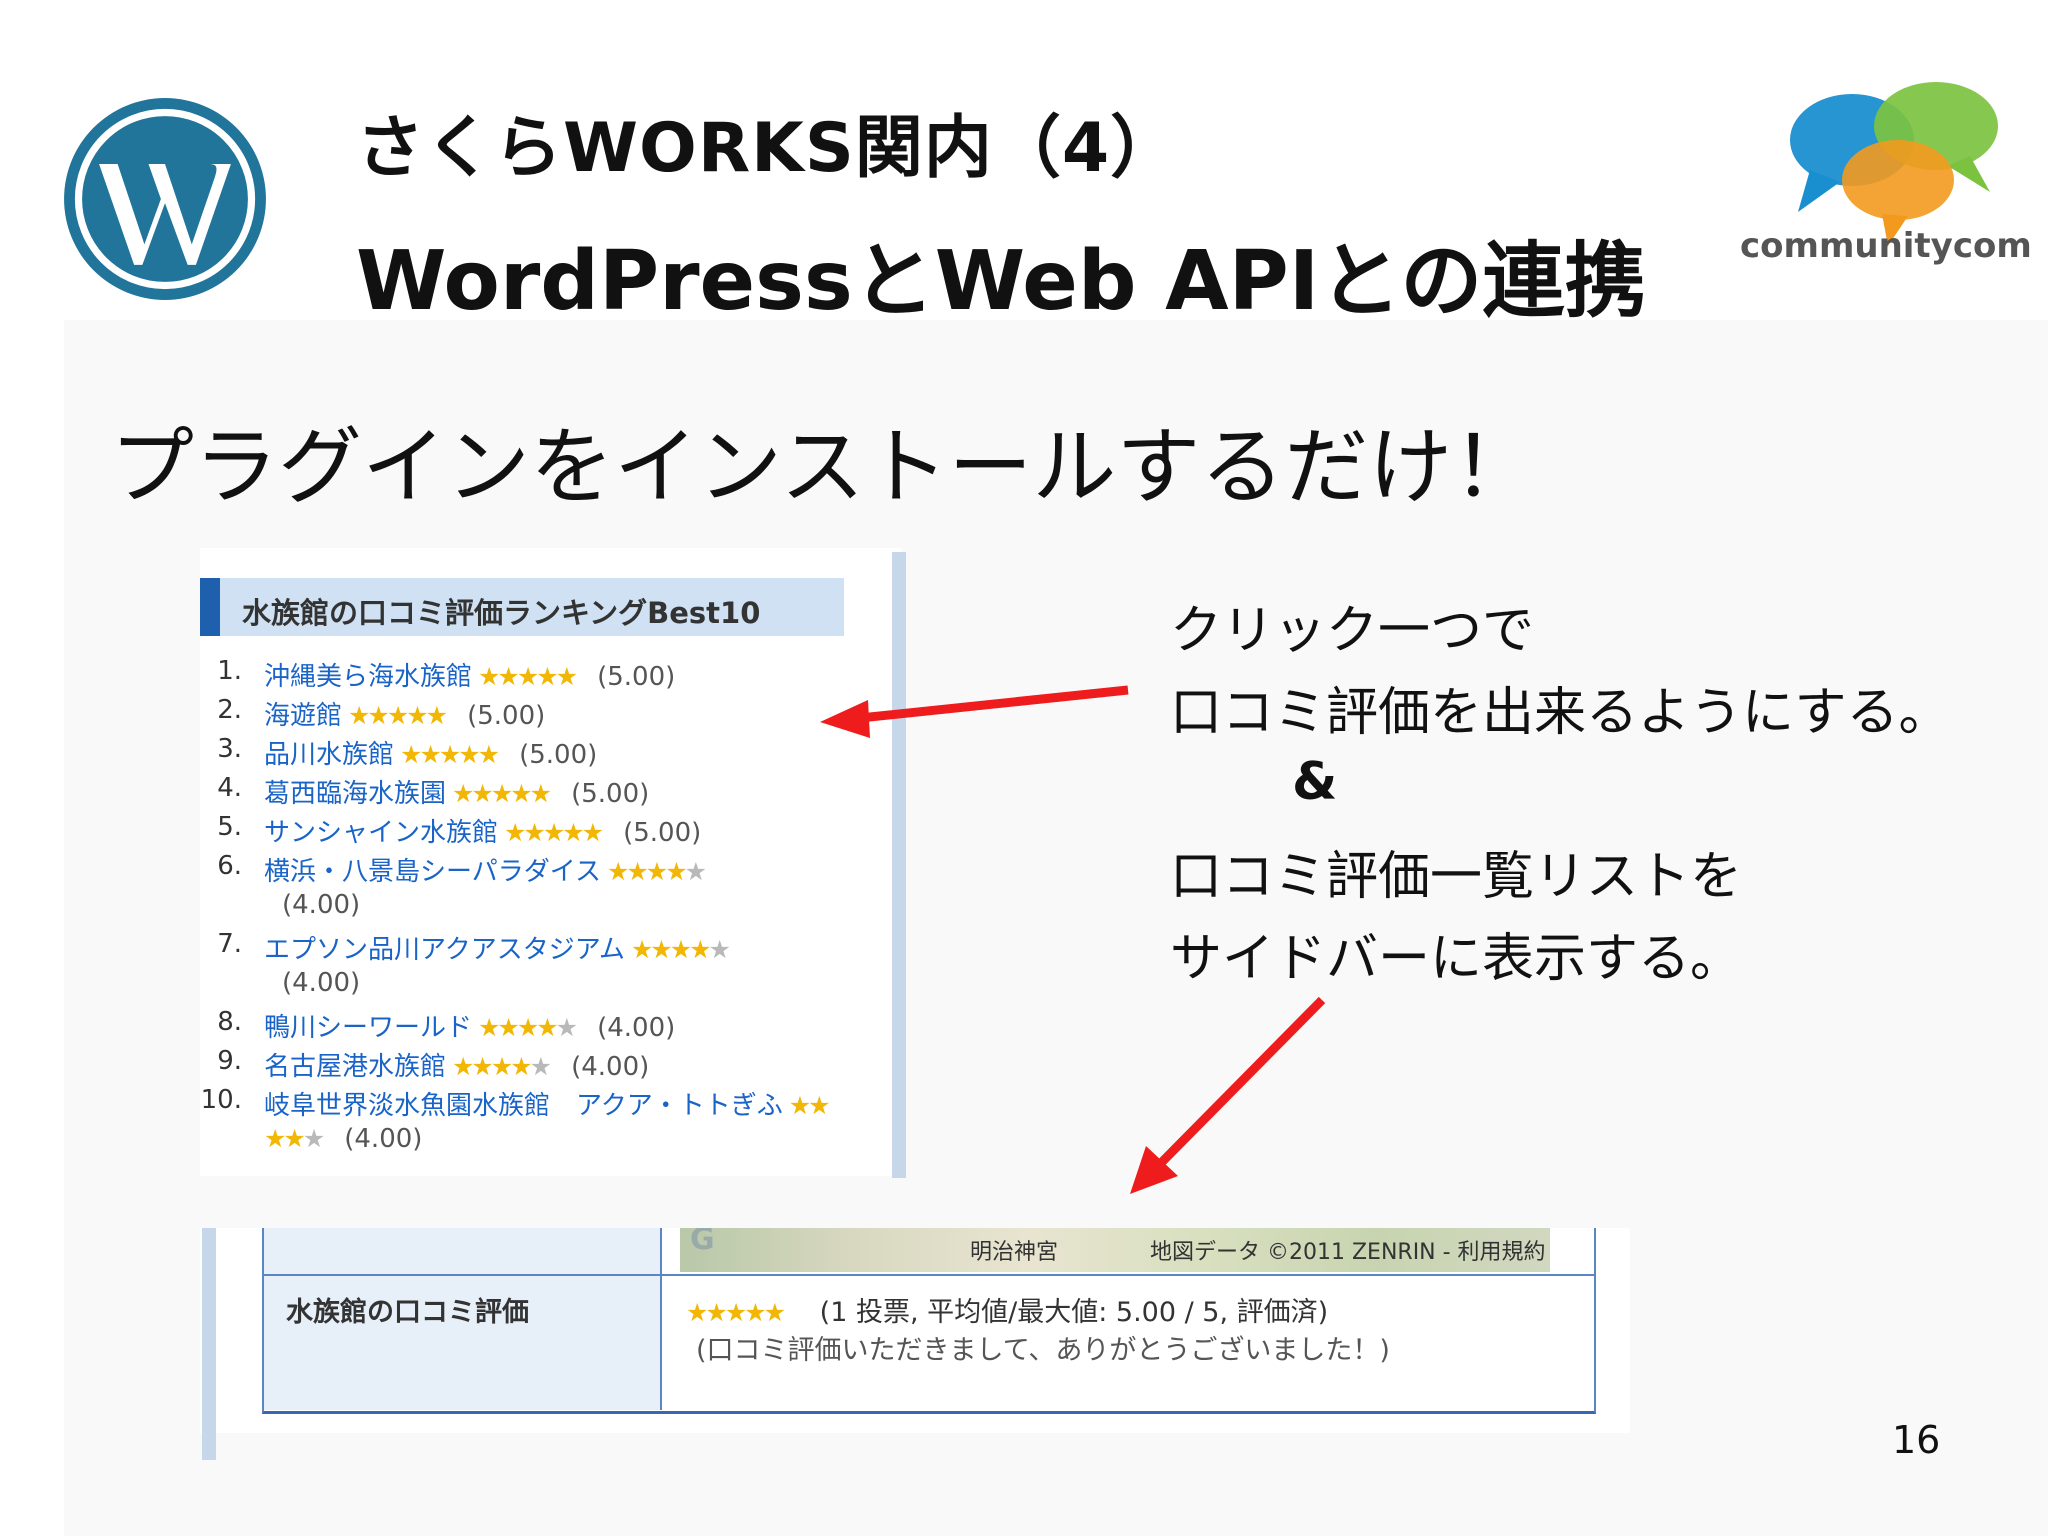 This screenshot has height=1536, width=2048. I want to click on rating-cell: ★★★★★ (1 投票, 平均値/最大値: 5.00 / 5, 評価済), so click(1007, 1309).